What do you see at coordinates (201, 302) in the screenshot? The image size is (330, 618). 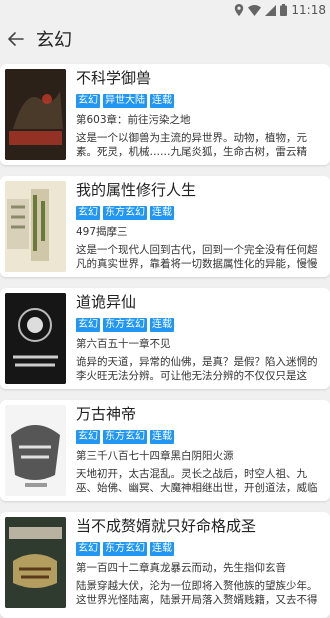 I see `book-title: 道诡异仙` at bounding box center [201, 302].